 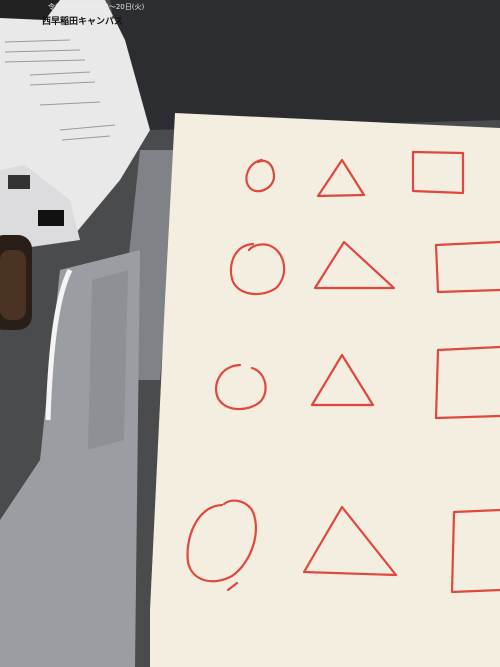 What do you see at coordinates (108, 360) in the screenshot?
I see `speaker-grille` at bounding box center [108, 360].